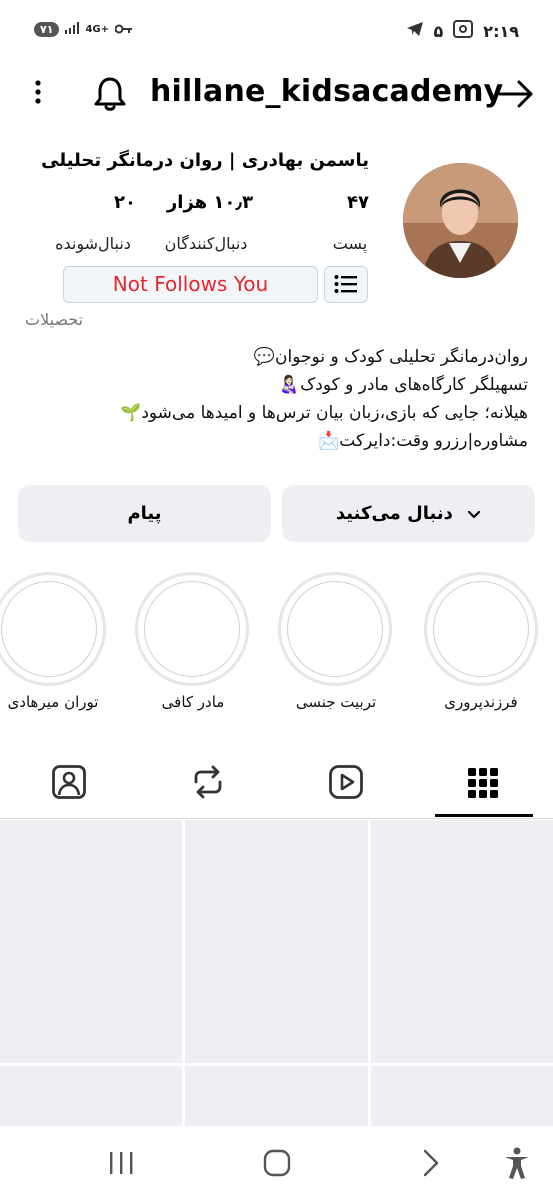 This screenshot has width=553, height=1200. Describe the element at coordinates (431, 1165) in the screenshot. I see `back-nav-icon` at that location.